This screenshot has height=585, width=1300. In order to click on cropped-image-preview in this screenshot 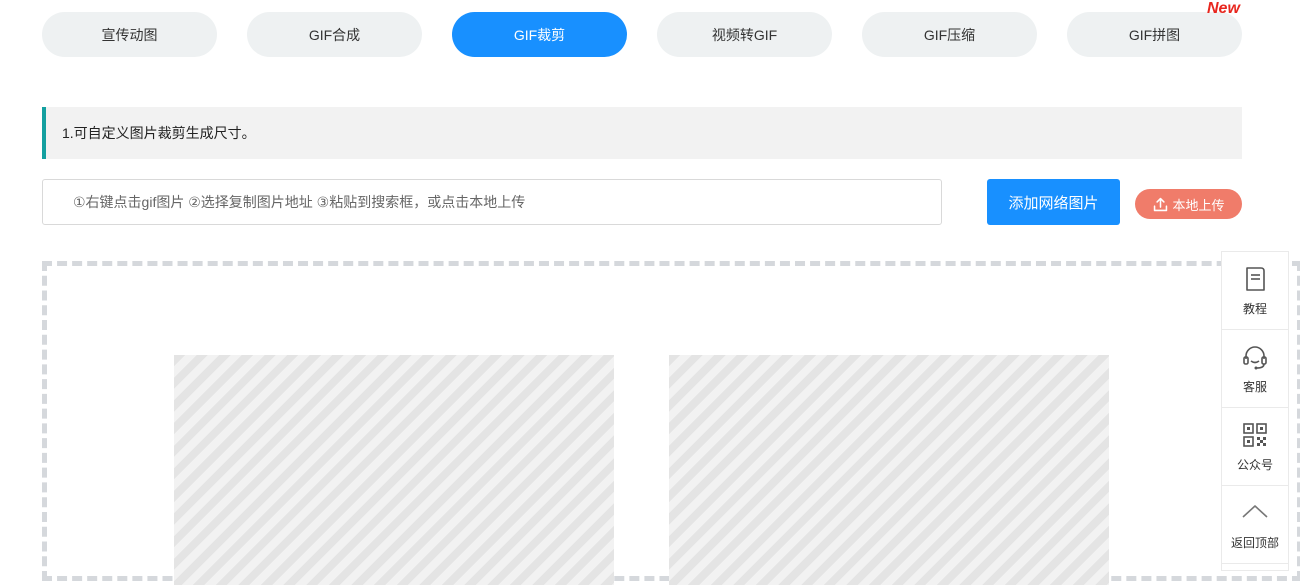, I will do `click(889, 470)`.